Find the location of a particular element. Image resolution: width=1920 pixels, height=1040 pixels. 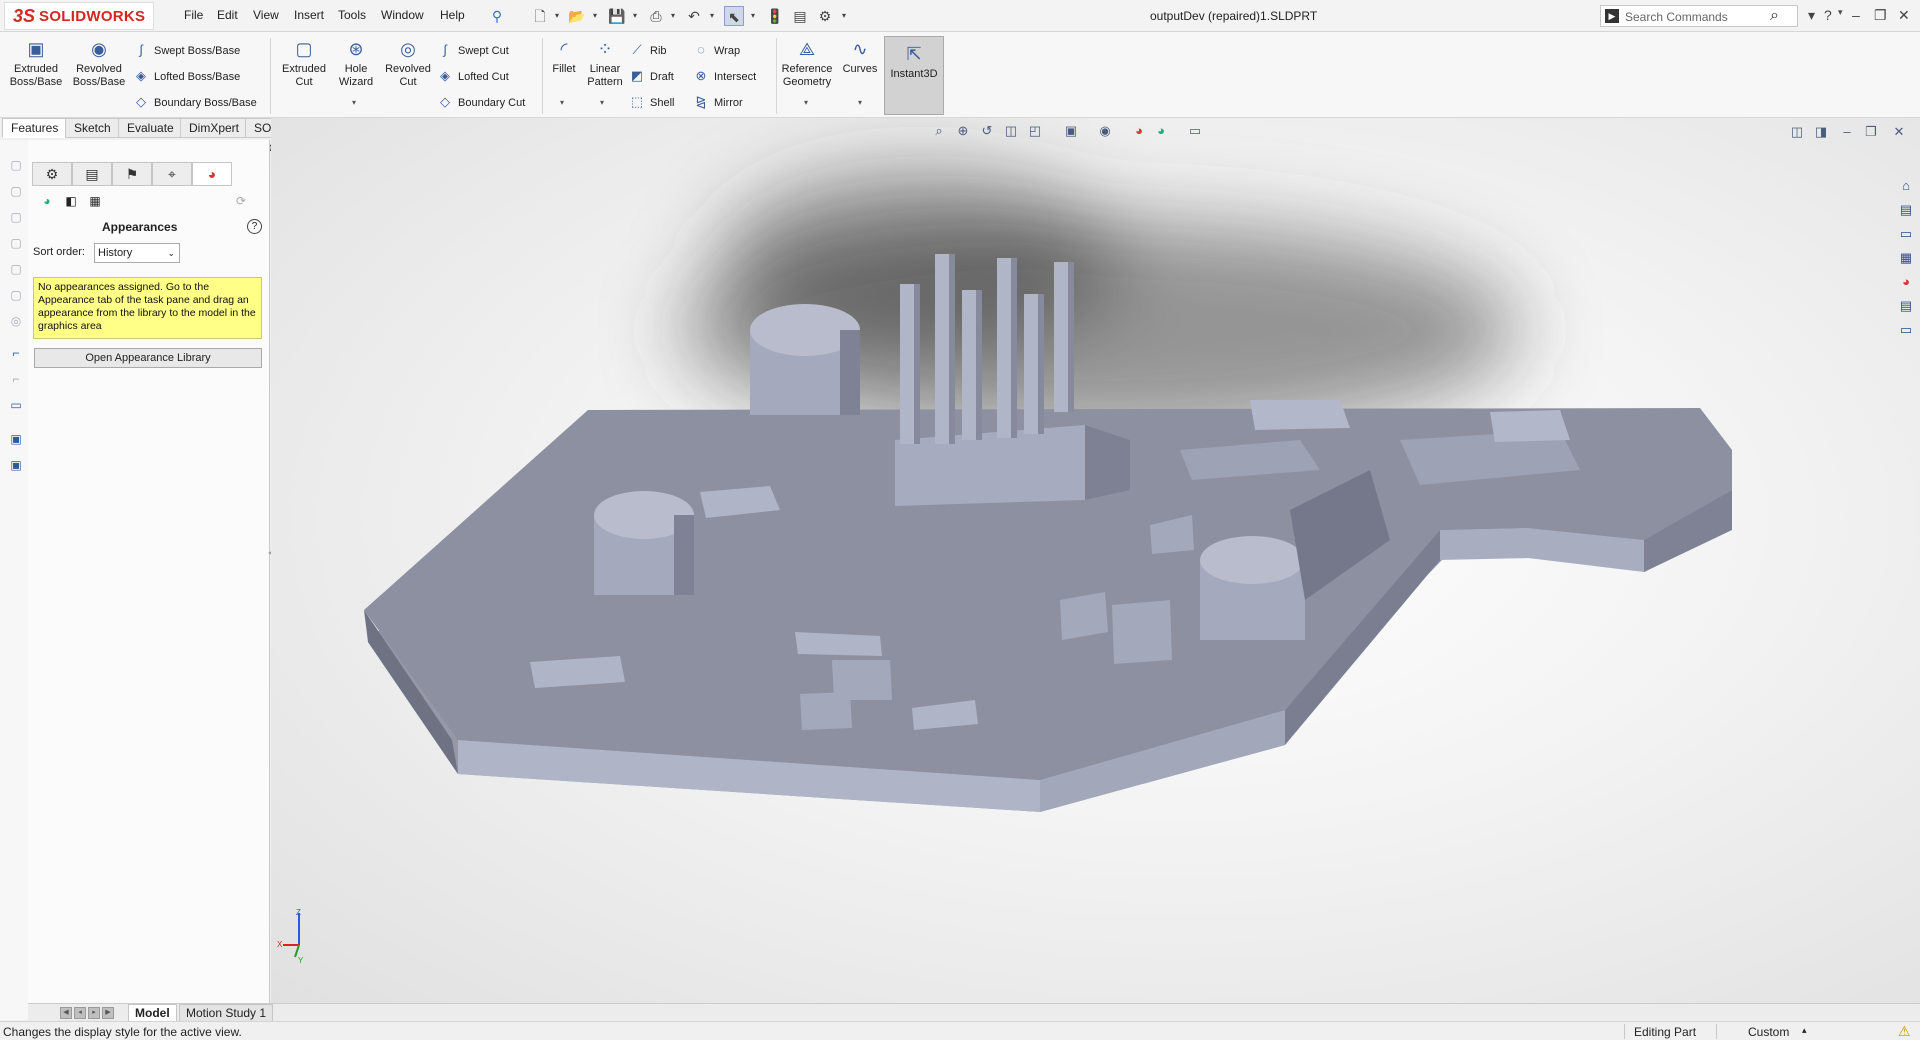

refresh-icon: ⟳ is located at coordinates (241, 201).